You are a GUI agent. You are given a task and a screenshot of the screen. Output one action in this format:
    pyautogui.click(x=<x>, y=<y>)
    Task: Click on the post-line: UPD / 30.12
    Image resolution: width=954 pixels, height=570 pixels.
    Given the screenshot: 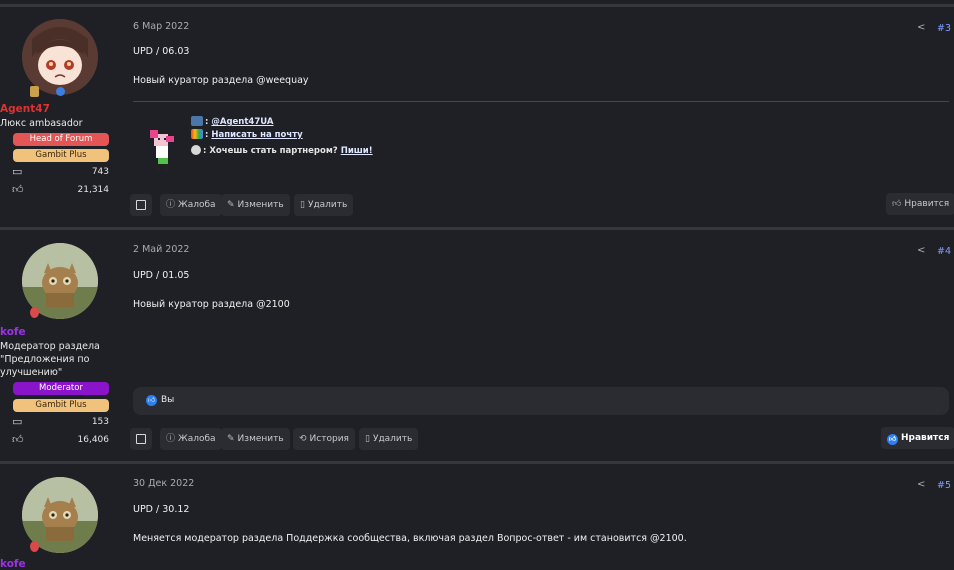 What is the action you would take?
    pyautogui.click(x=161, y=509)
    